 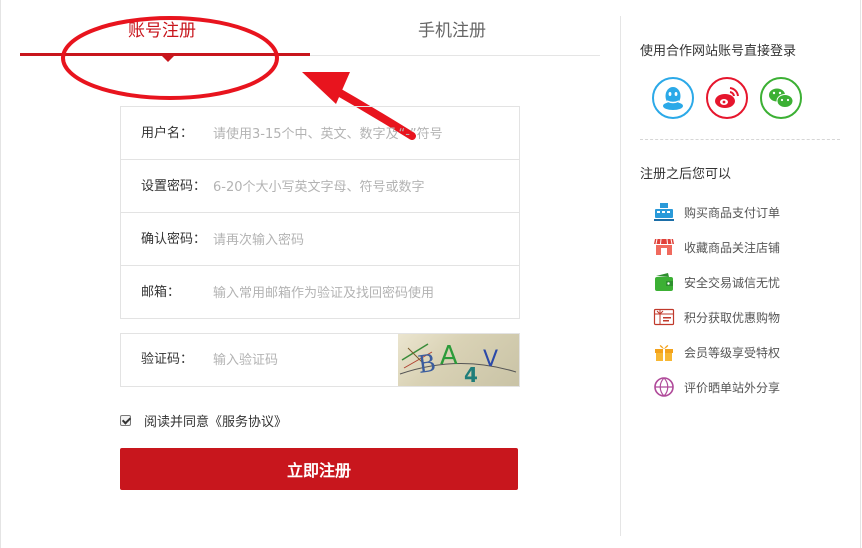 What do you see at coordinates (732, 317) in the screenshot?
I see `benefit-text: 积分获取优惠购物` at bounding box center [732, 317].